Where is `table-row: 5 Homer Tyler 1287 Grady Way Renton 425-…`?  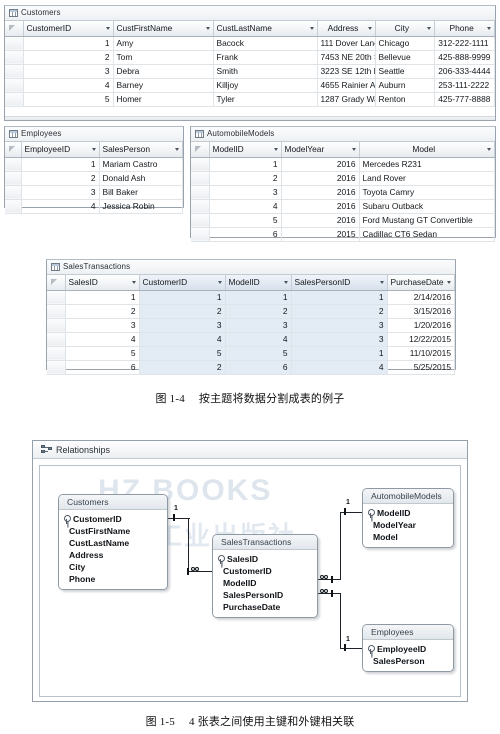 table-row: 5 Homer Tyler 1287 Grady Way Renton 425-… is located at coordinates (250, 99).